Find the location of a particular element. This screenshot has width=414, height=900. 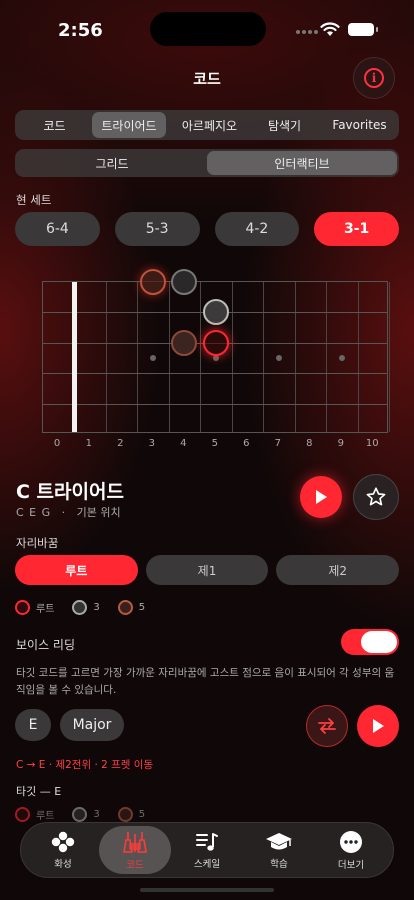

tab-scales: 스케일 is located at coordinates (207, 850).